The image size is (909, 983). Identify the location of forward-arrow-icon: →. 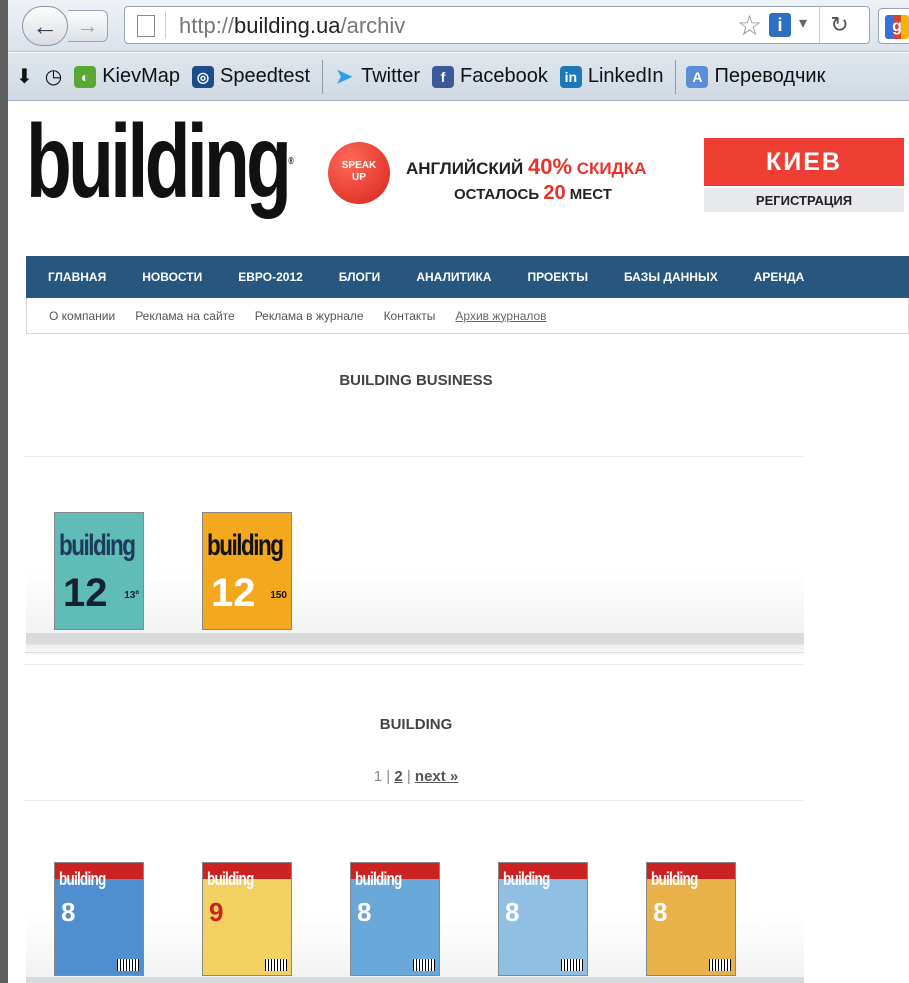
(87, 25).